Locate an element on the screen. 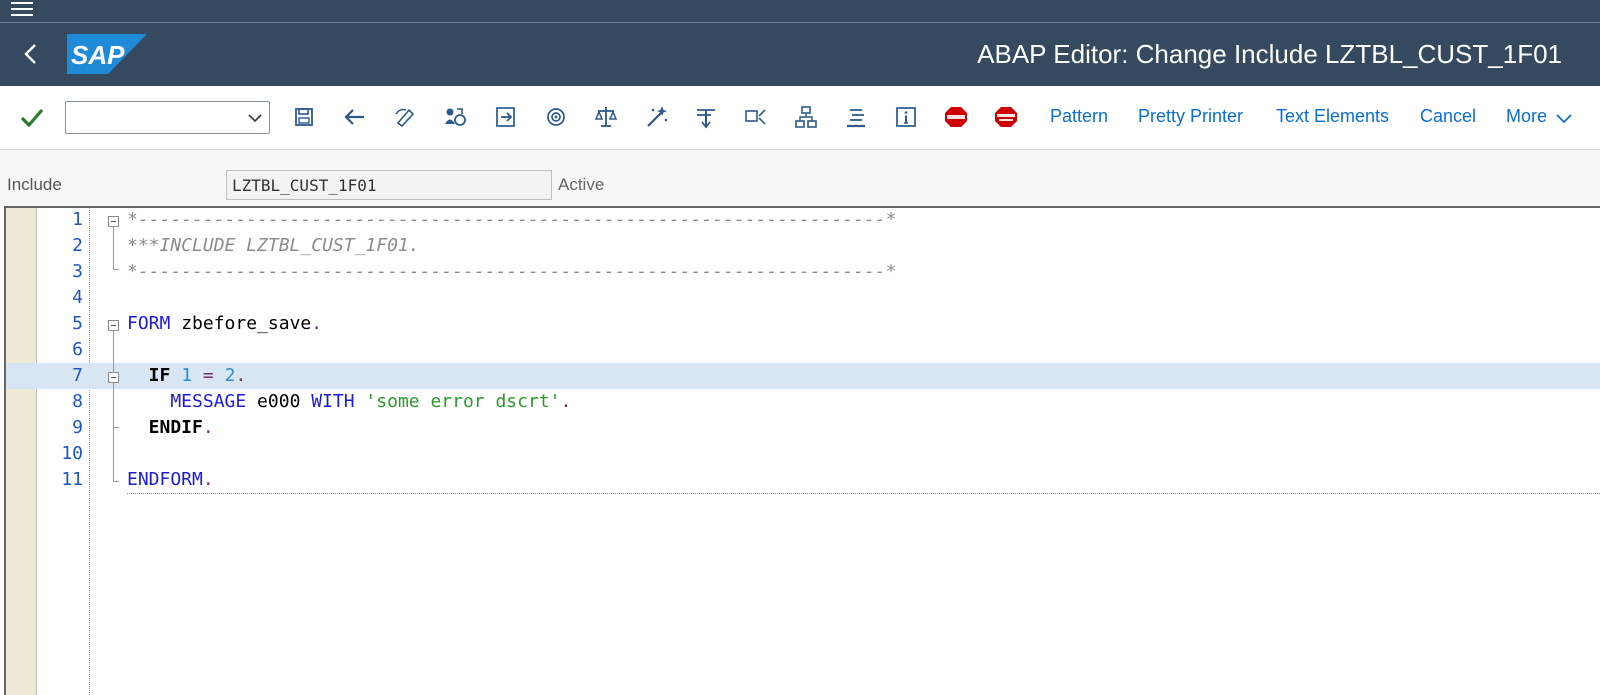 This screenshot has height=695, width=1600. include-header: Include LZTBL_CUST_1F01 Active is located at coordinates (800, 178).